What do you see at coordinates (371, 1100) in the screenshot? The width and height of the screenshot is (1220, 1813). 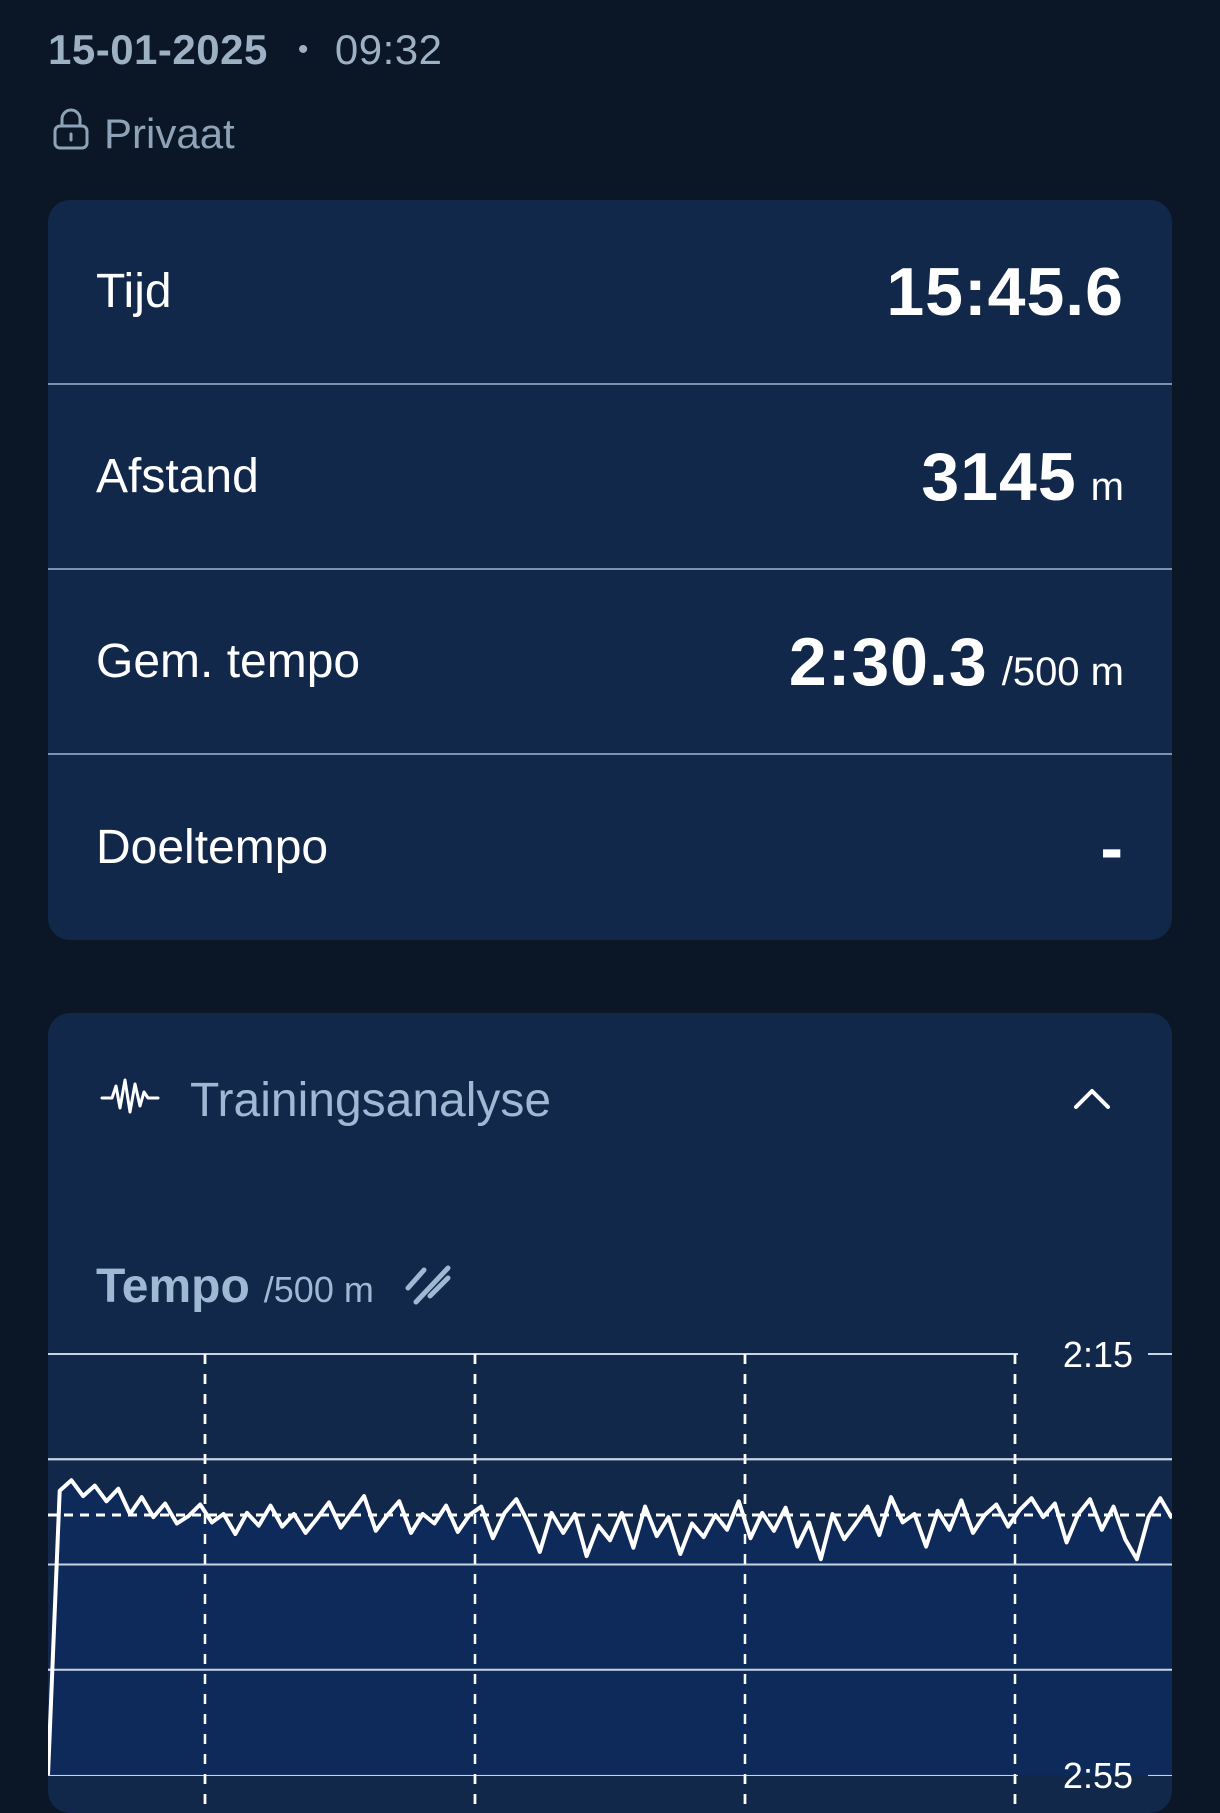 I see `analysis-title: Trainingsanalyse` at bounding box center [371, 1100].